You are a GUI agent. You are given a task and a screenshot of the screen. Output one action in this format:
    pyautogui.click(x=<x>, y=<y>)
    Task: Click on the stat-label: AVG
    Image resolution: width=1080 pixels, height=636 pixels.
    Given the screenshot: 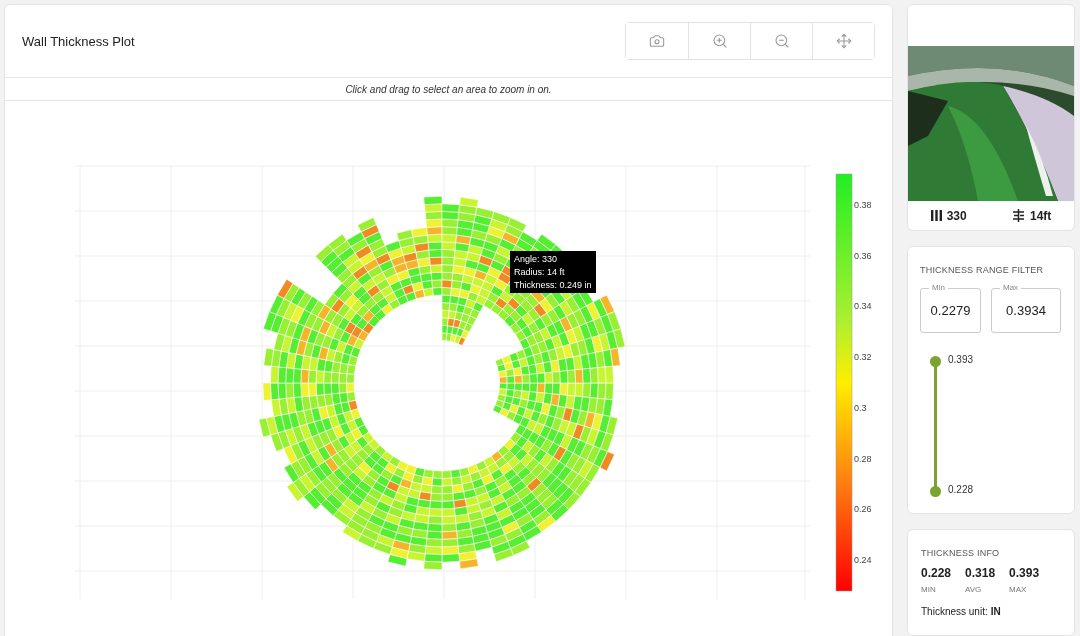 What is the action you would take?
    pyautogui.click(x=974, y=589)
    